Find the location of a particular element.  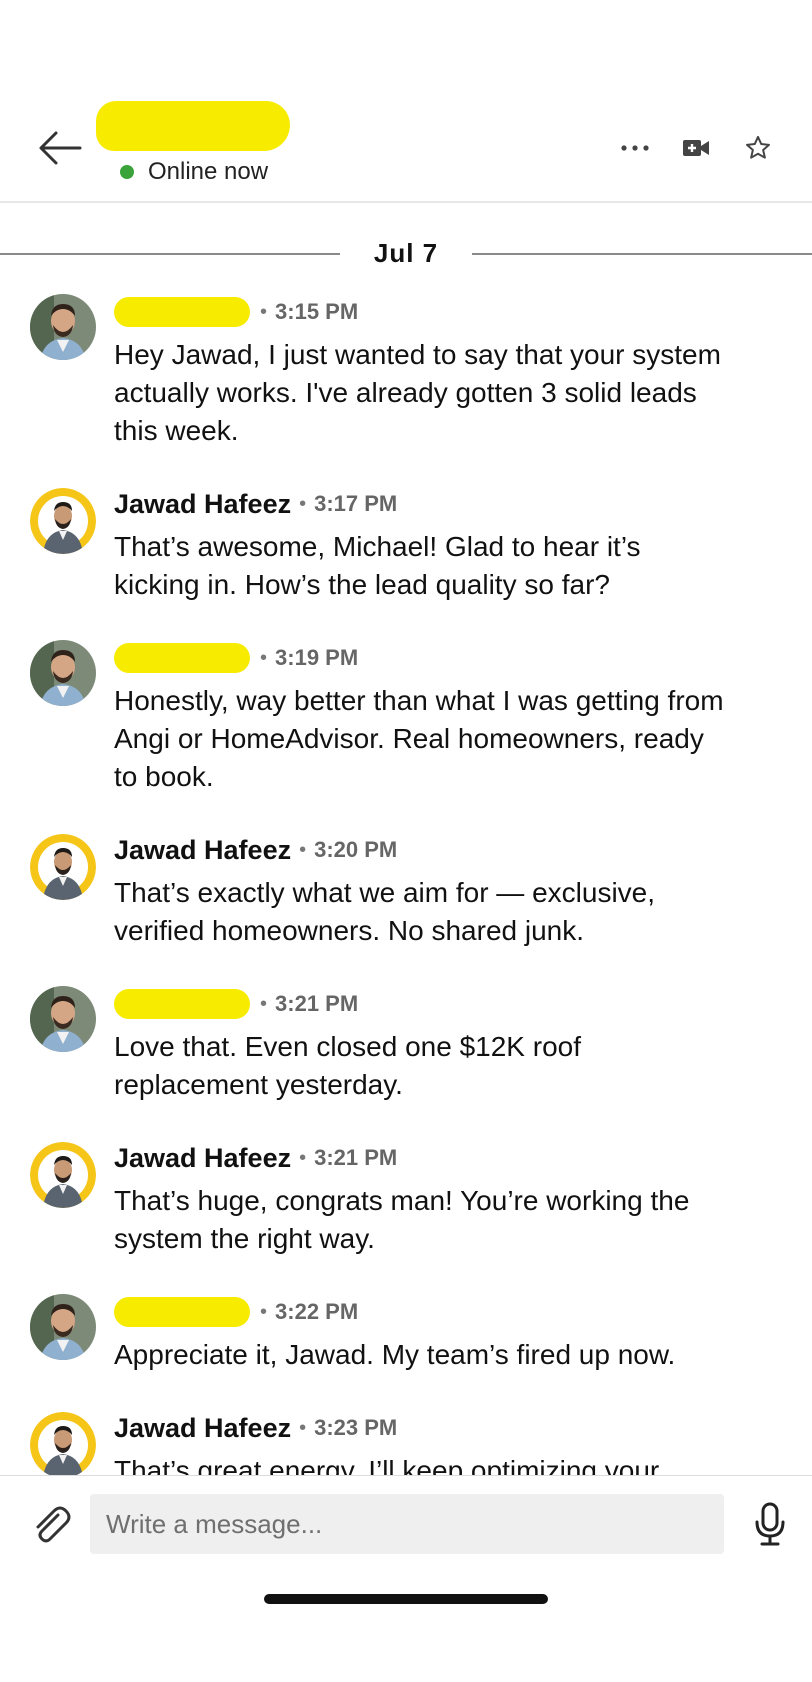

message-meta: • 3:19 PM is located at coordinates (236, 658).